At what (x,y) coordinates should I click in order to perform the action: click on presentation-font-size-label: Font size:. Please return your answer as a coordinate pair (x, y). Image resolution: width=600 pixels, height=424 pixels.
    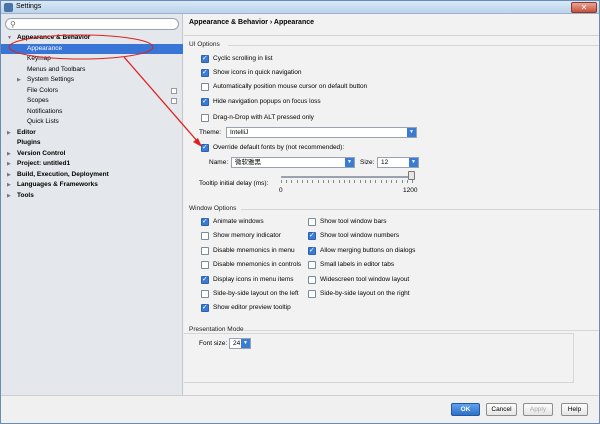
    Looking at the image, I should click on (213, 343).